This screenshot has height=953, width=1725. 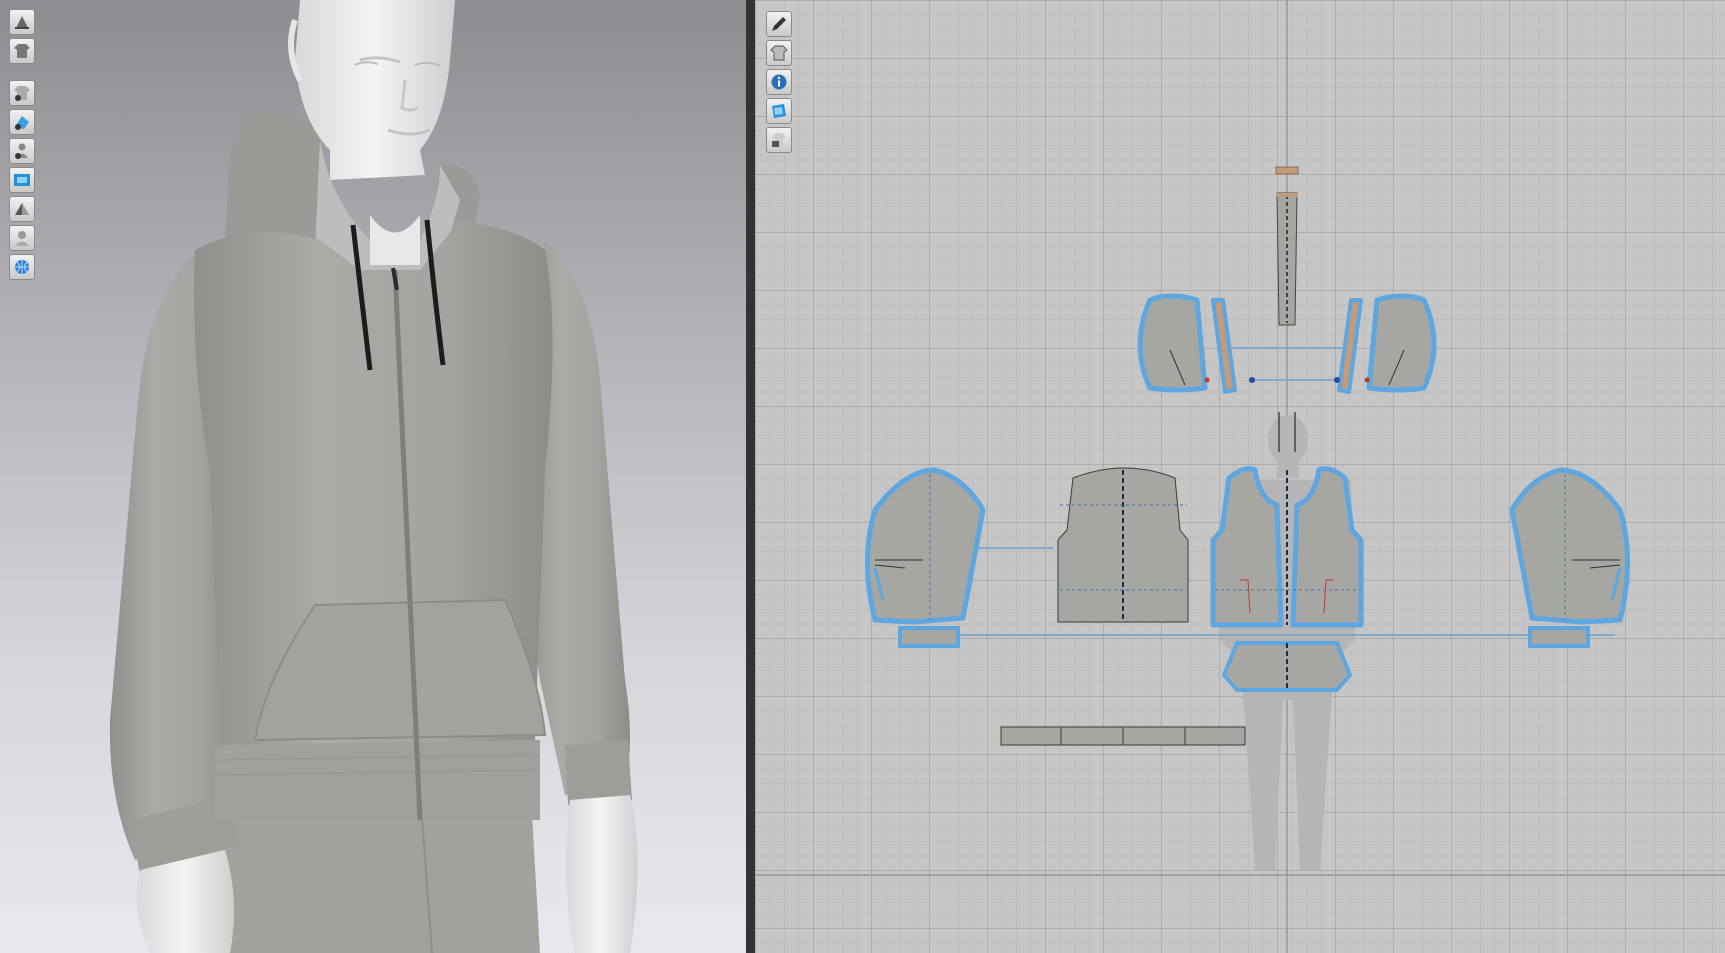 I want to click on fabric-display-icon, so click(x=779, y=111).